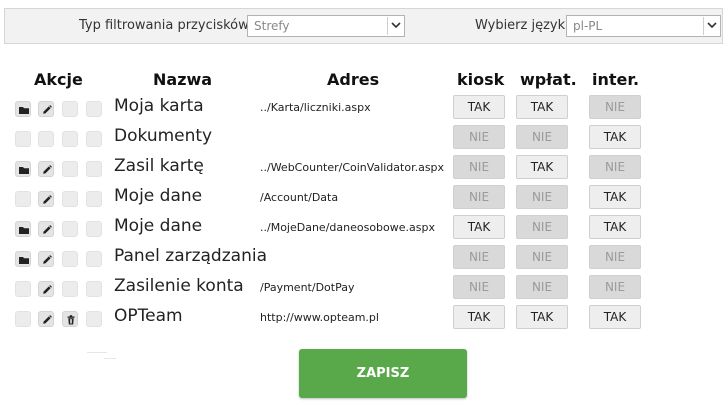 This screenshot has width=727, height=405. I want to click on table-row: Moje dane/Account/Data NIE NIE TAK, so click(363, 197).